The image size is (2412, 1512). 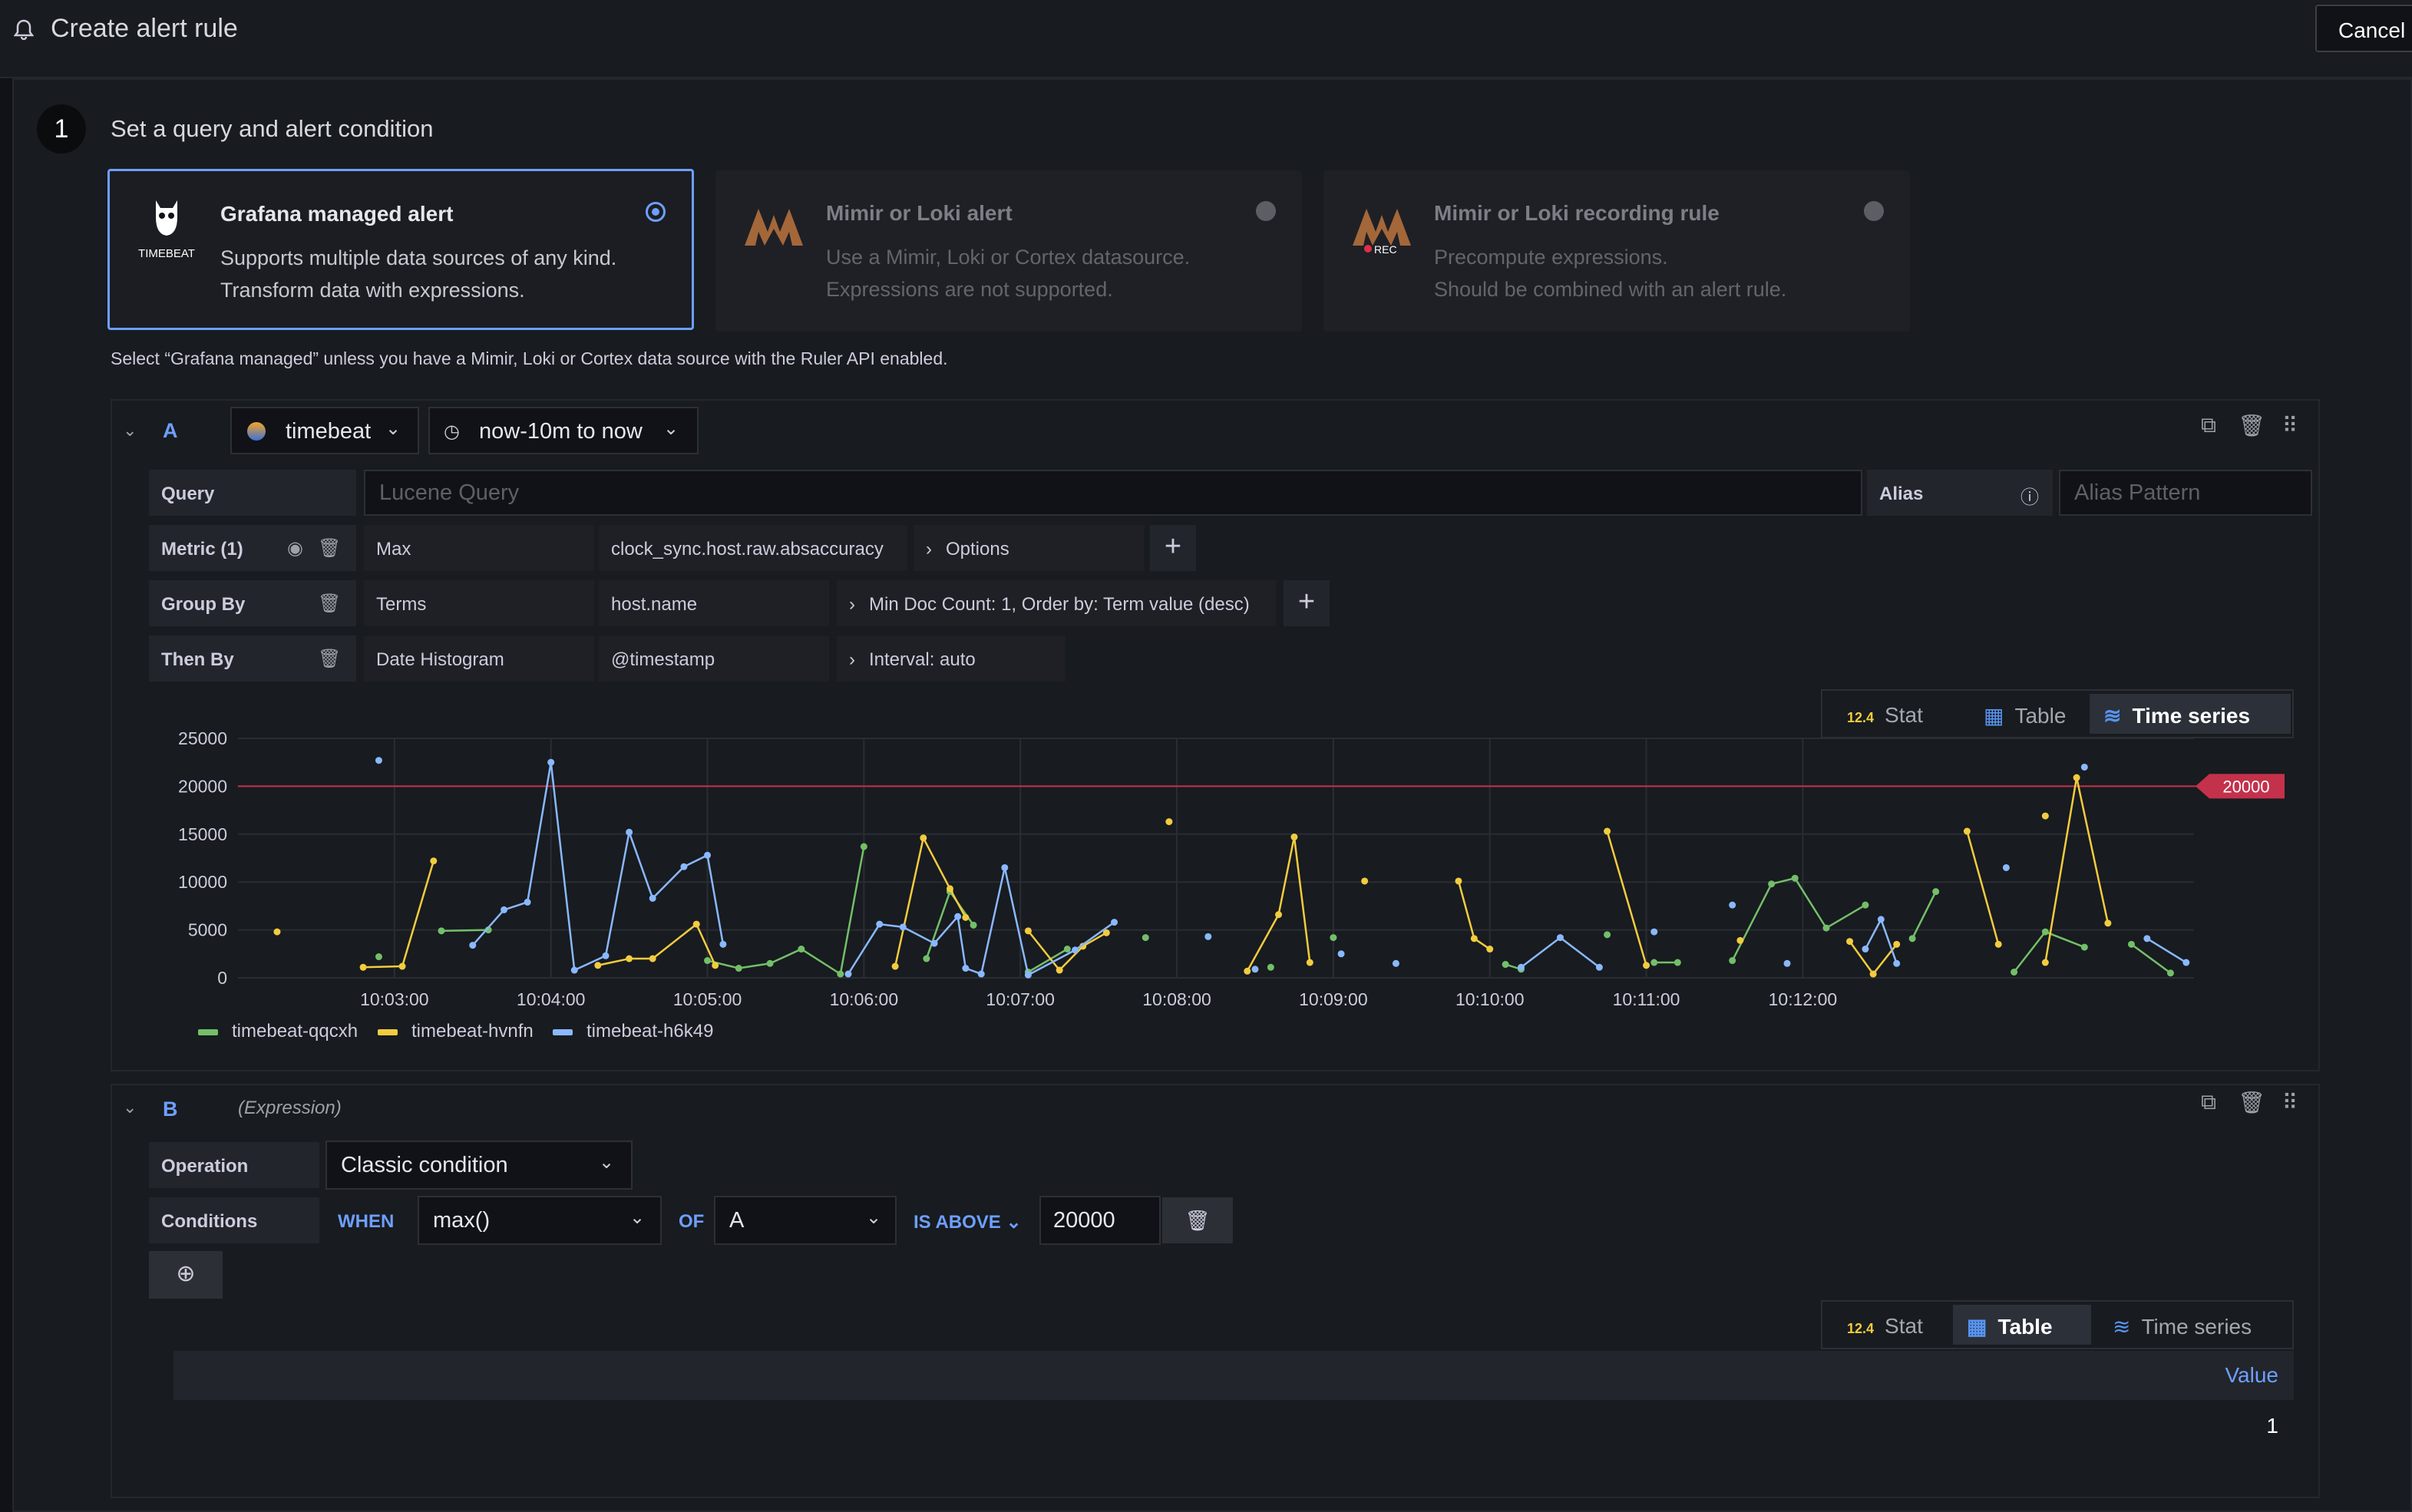 I want to click on delete-expression-icon: 🗑, so click(x=2251, y=1109).